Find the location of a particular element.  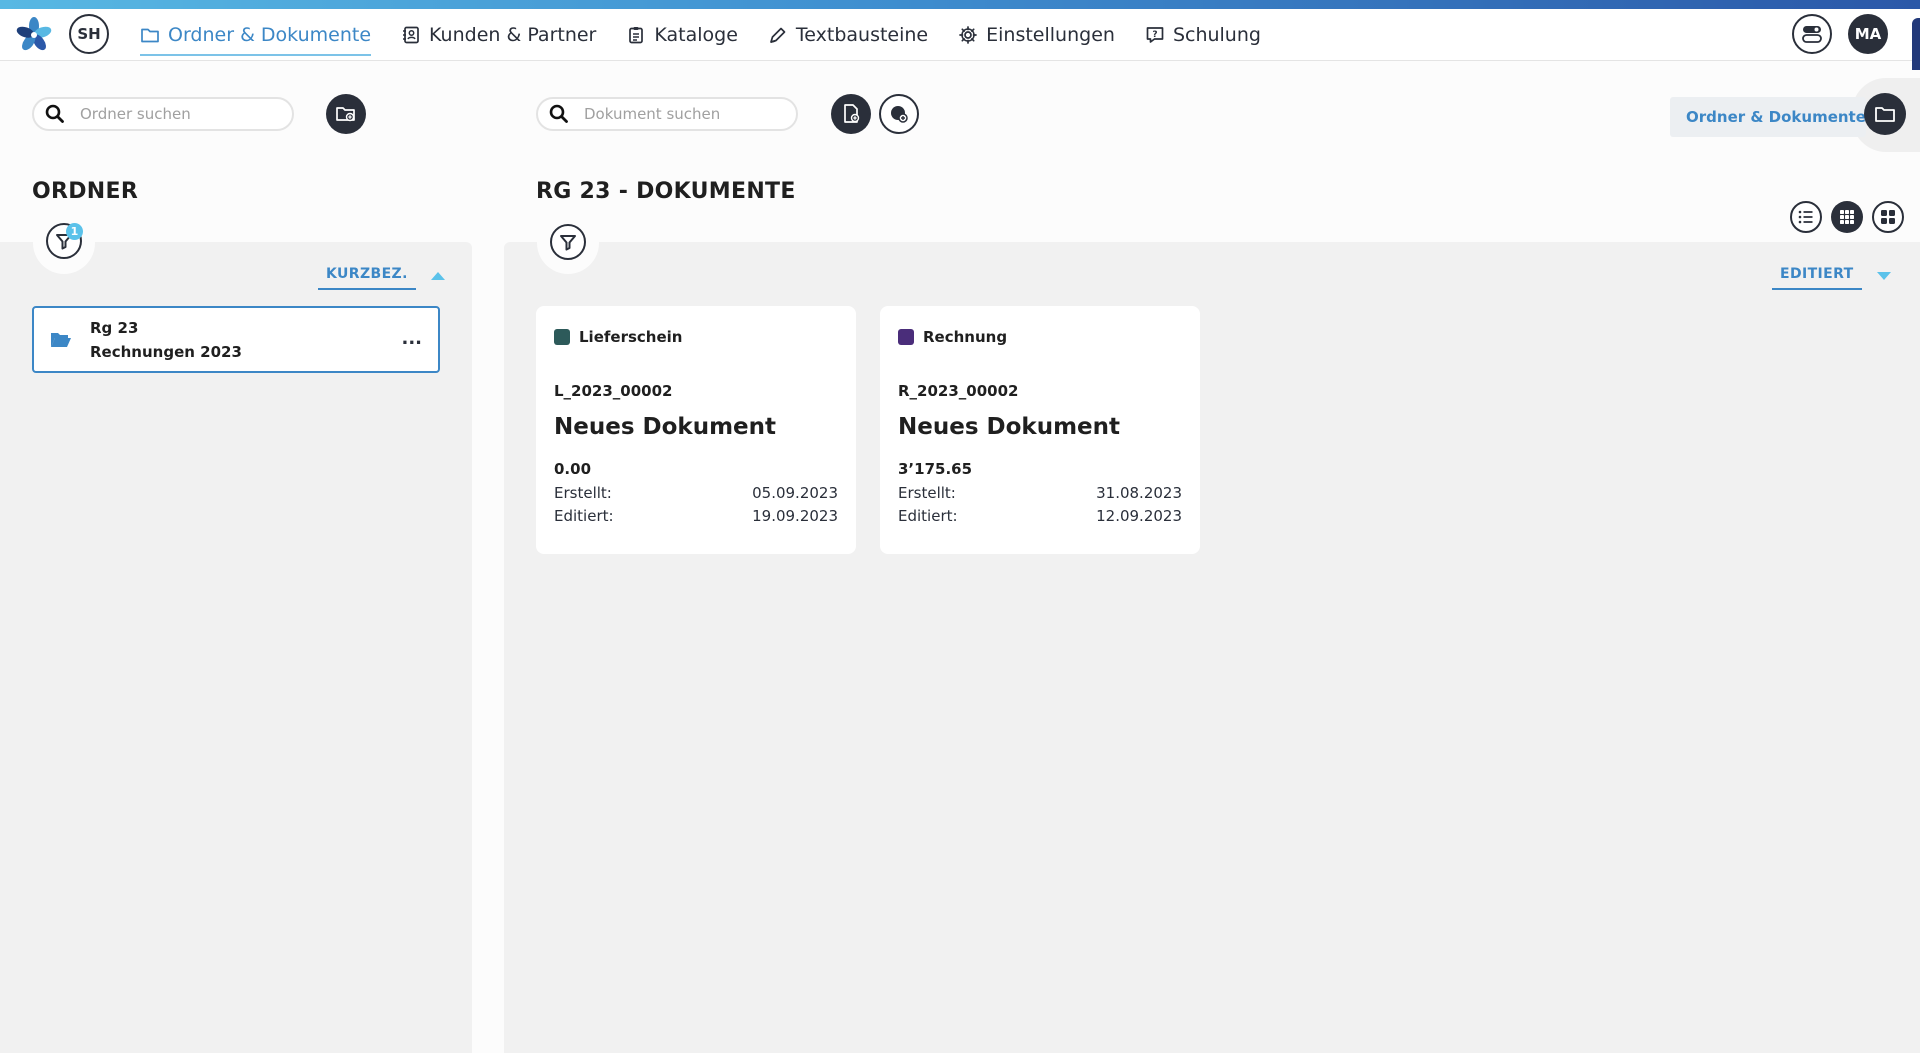

doc-type-label: Lieferschein is located at coordinates (631, 337).